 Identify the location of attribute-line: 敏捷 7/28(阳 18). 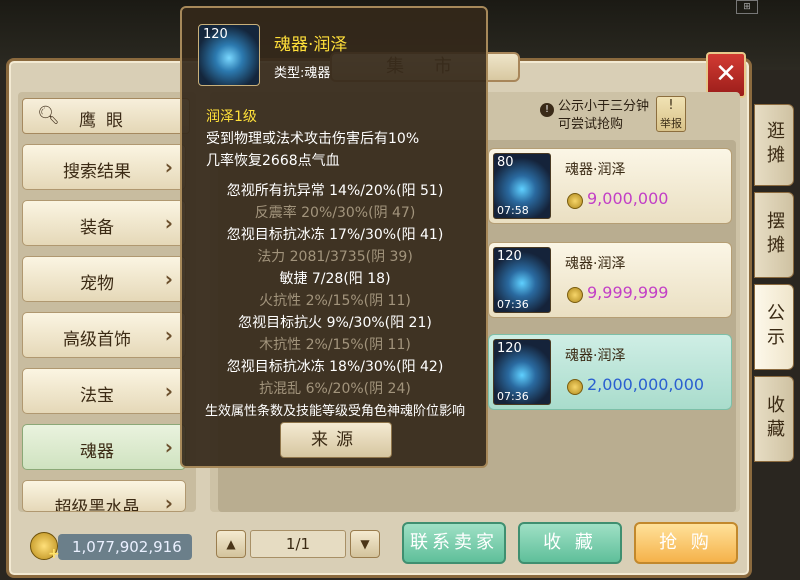
(335, 279).